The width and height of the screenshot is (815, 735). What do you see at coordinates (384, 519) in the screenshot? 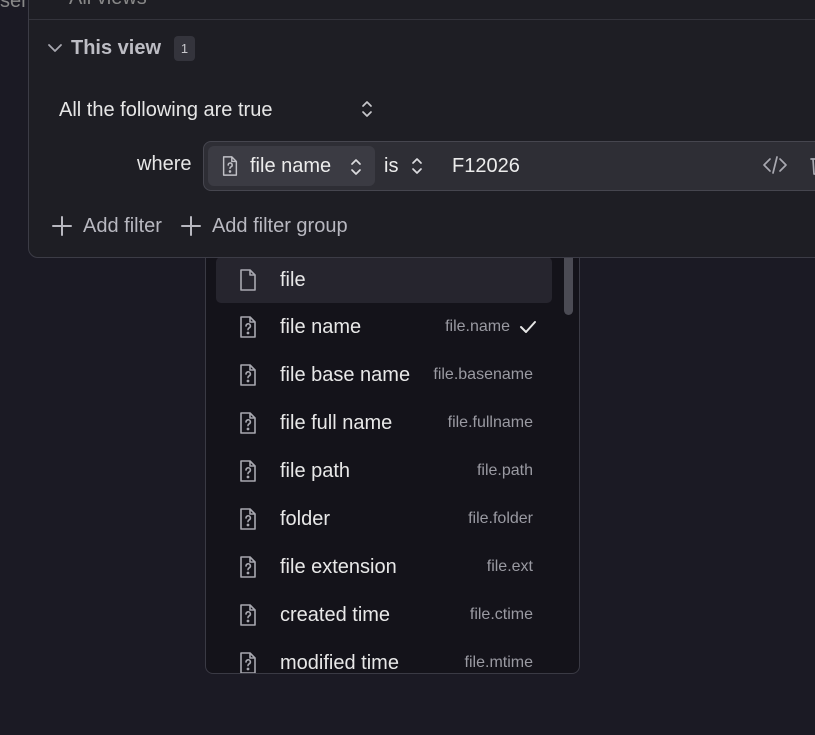
I see `property-option-folder: folder file.folder` at bounding box center [384, 519].